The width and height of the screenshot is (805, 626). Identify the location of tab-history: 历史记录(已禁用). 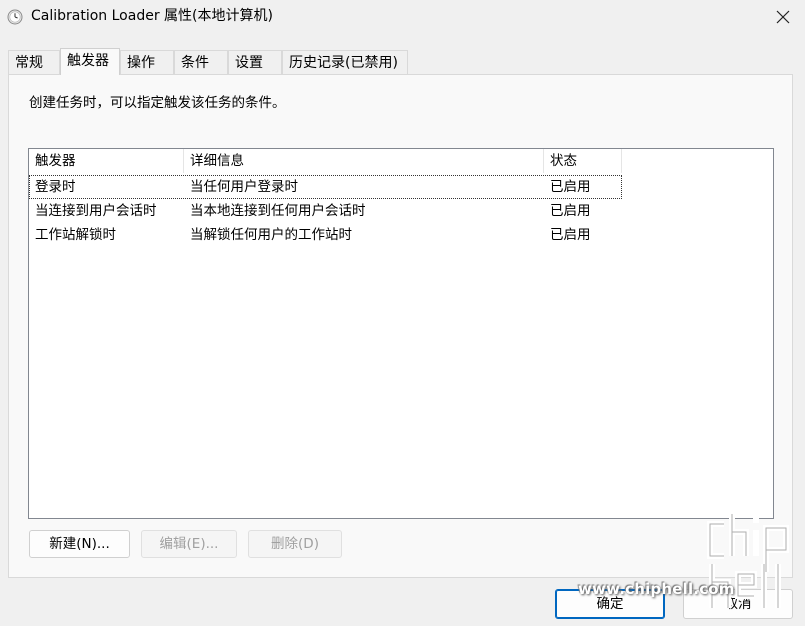
(345, 62).